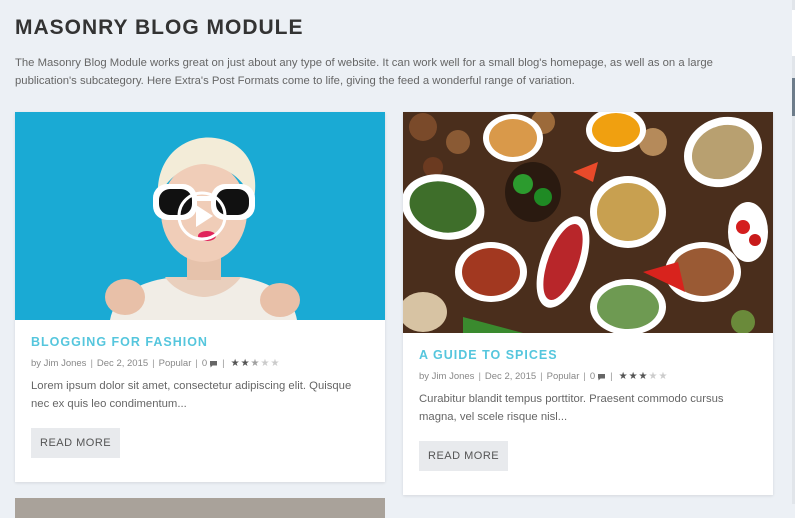  I want to click on post-title: A GUIDE TO SPICES, so click(588, 355).